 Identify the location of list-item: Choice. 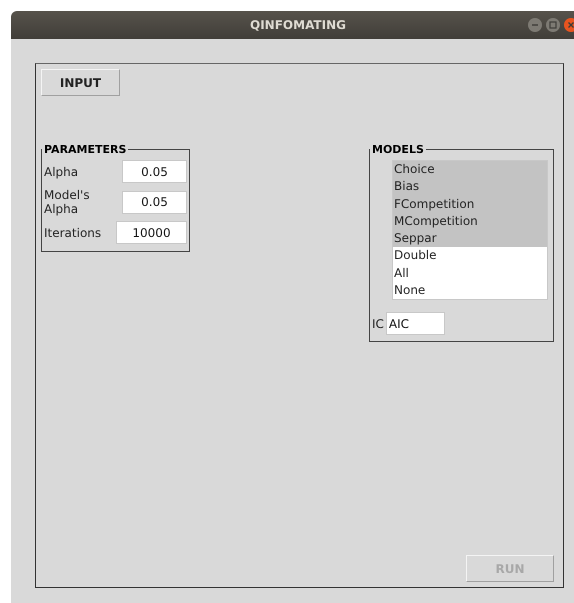
(470, 169).